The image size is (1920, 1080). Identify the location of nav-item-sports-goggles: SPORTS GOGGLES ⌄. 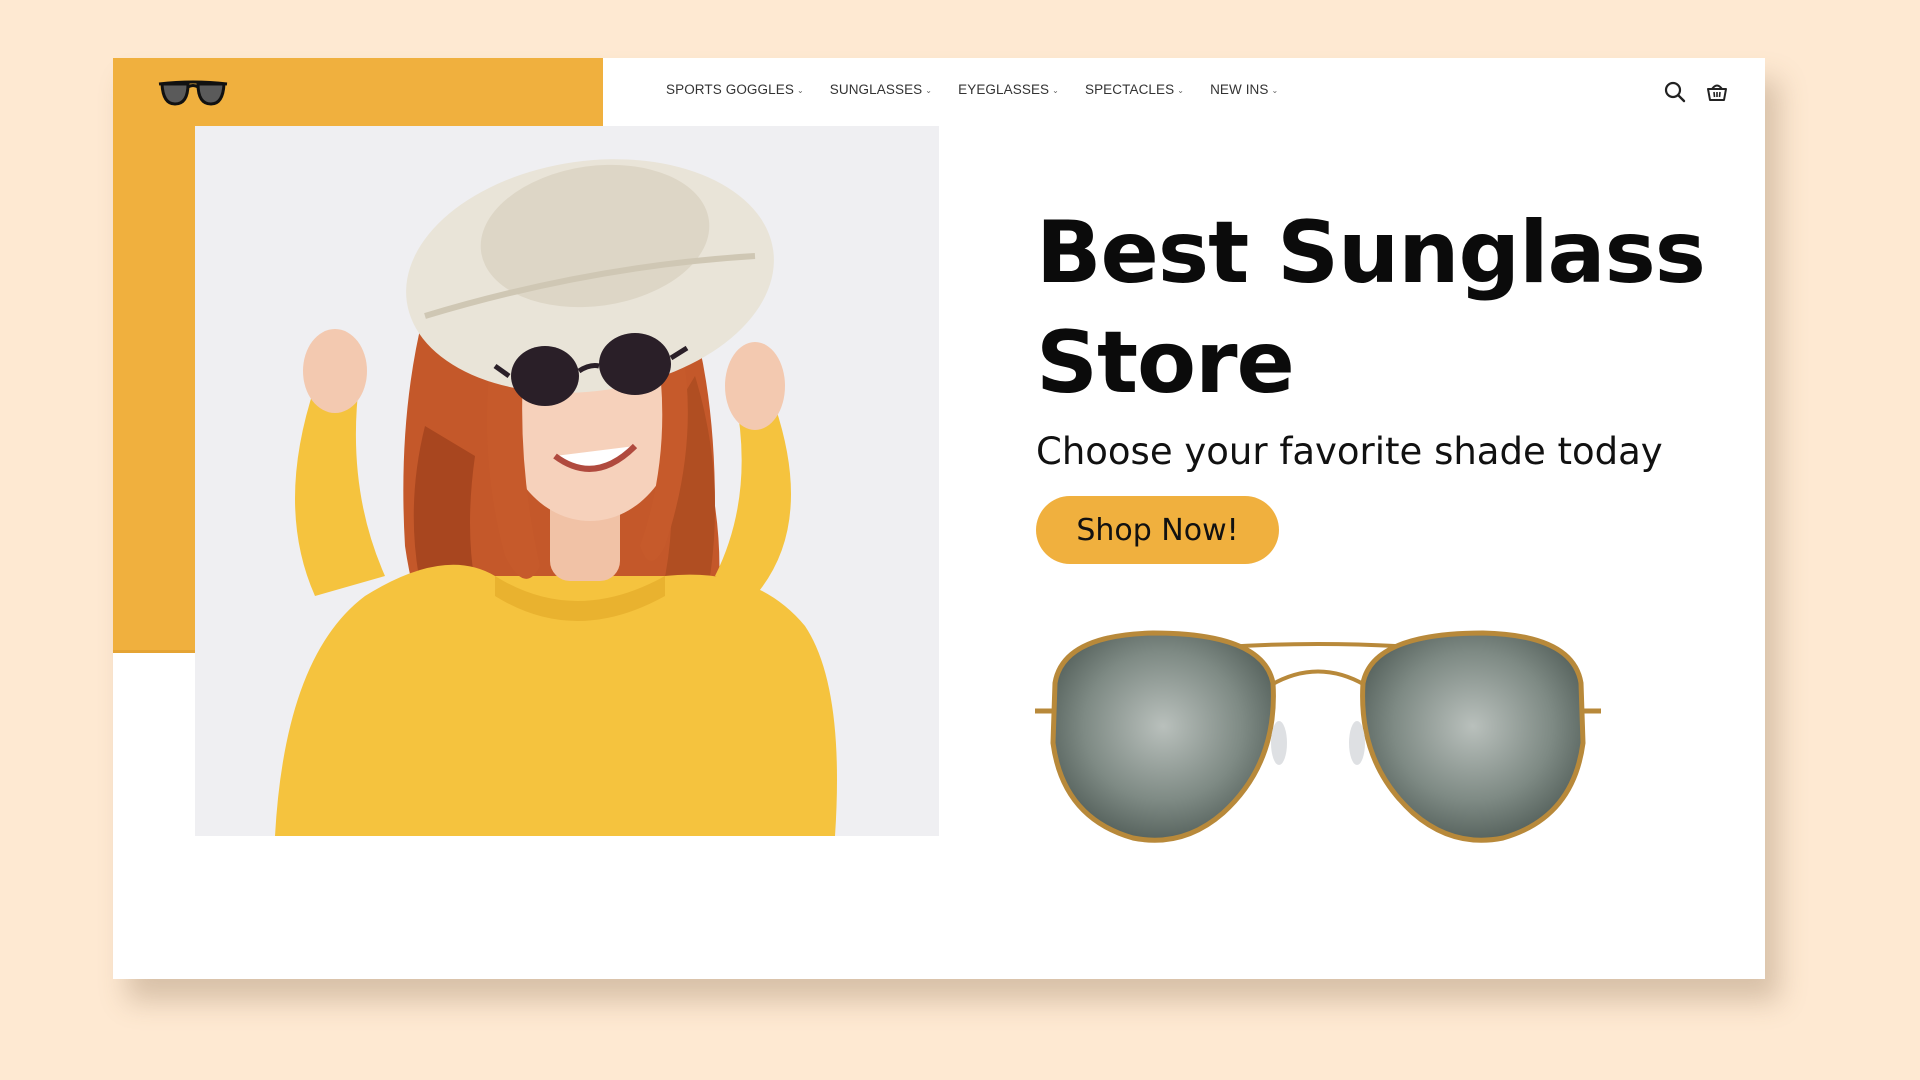
(735, 89).